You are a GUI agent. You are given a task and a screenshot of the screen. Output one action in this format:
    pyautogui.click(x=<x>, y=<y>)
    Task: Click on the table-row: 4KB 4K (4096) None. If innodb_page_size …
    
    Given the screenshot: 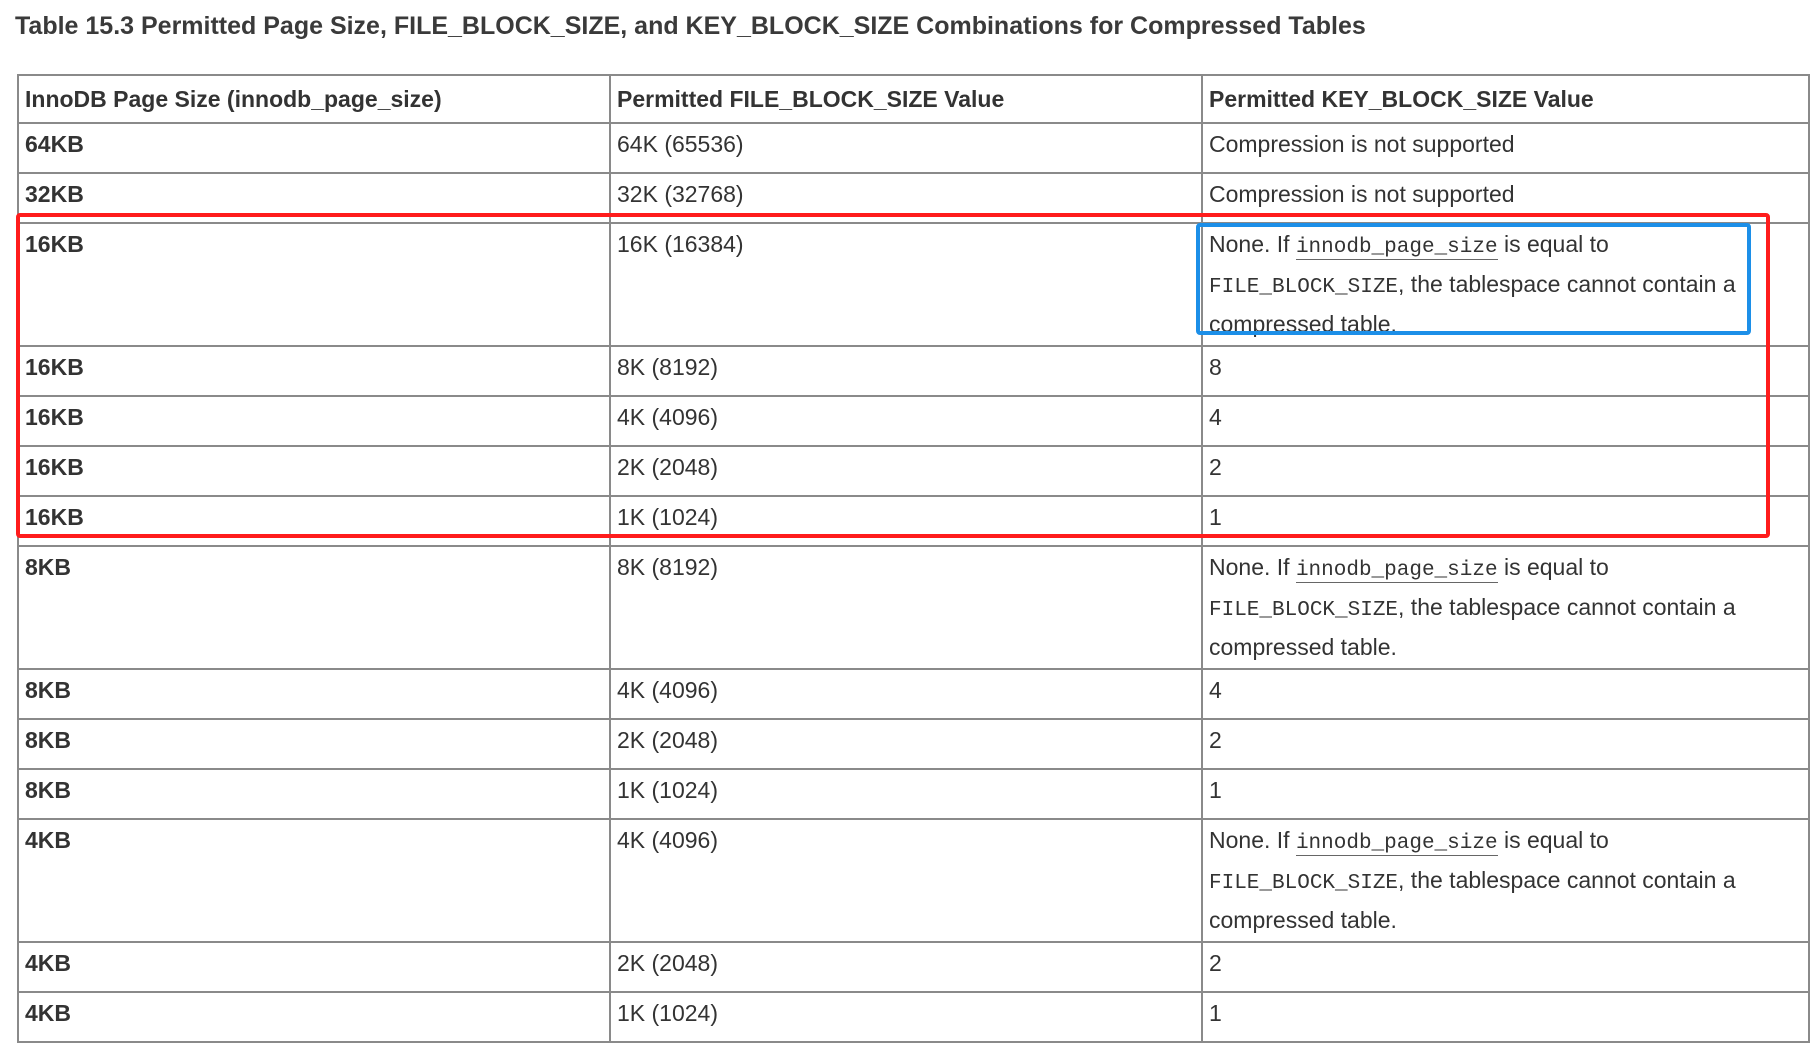 What is the action you would take?
    pyautogui.click(x=913, y=880)
    